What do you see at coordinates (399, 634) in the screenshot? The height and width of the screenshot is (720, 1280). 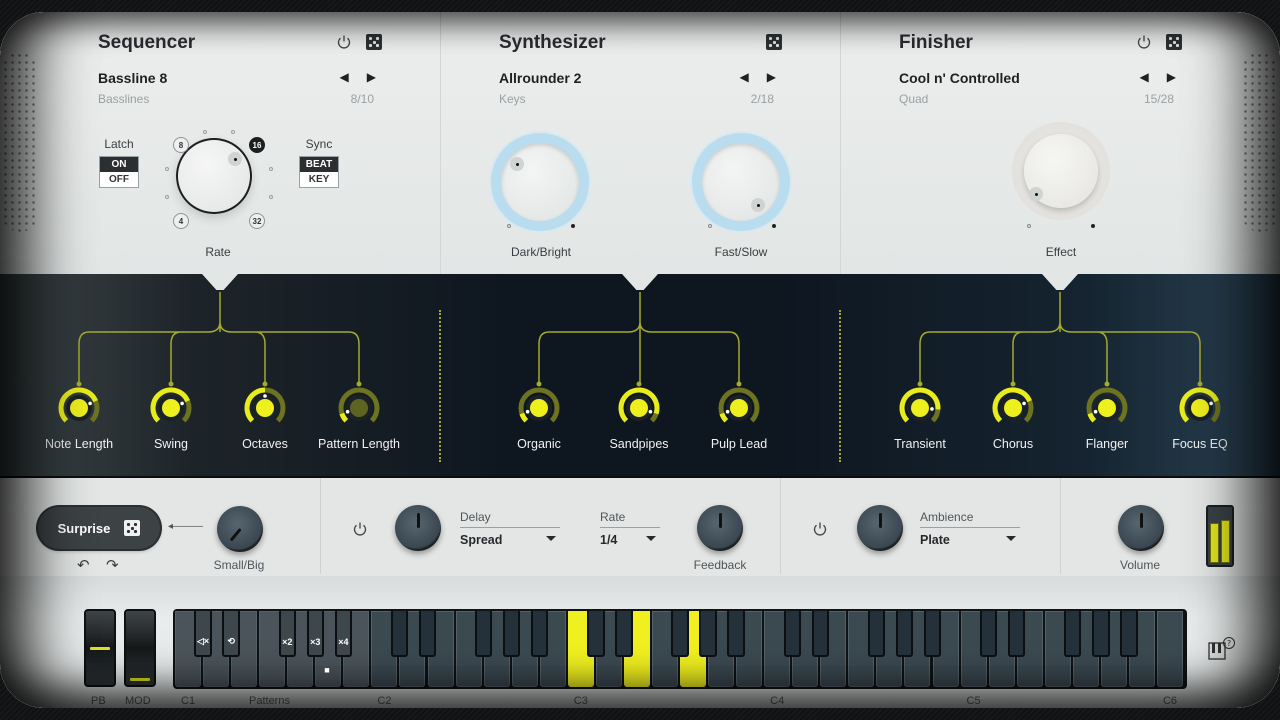 I see `black-key-C#2` at bounding box center [399, 634].